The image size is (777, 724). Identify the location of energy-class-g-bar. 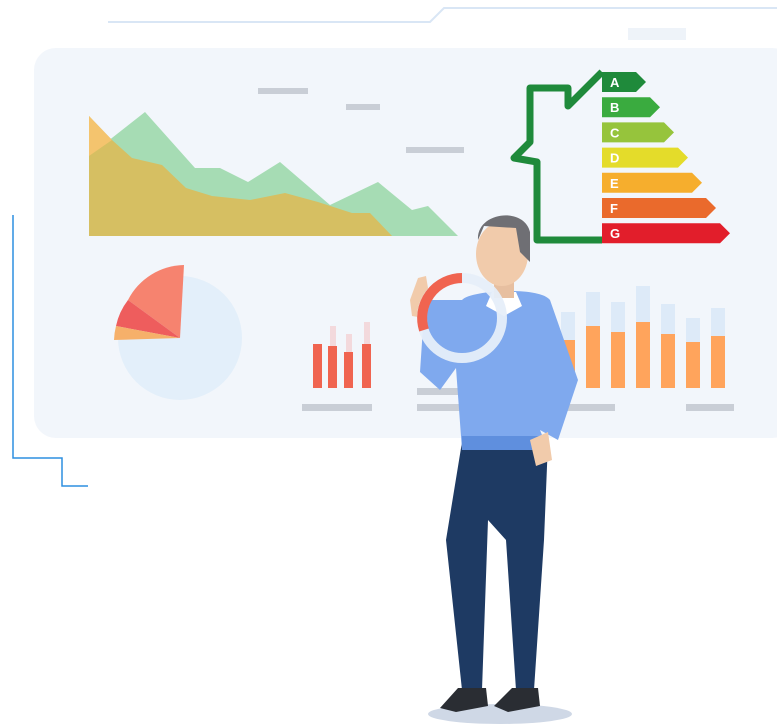
(666, 233).